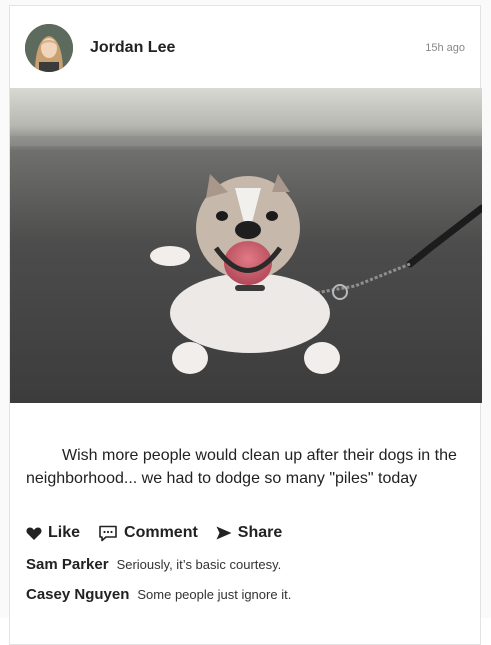 This screenshot has width=491, height=645. I want to click on post-timestamp: 15h ago, so click(445, 48).